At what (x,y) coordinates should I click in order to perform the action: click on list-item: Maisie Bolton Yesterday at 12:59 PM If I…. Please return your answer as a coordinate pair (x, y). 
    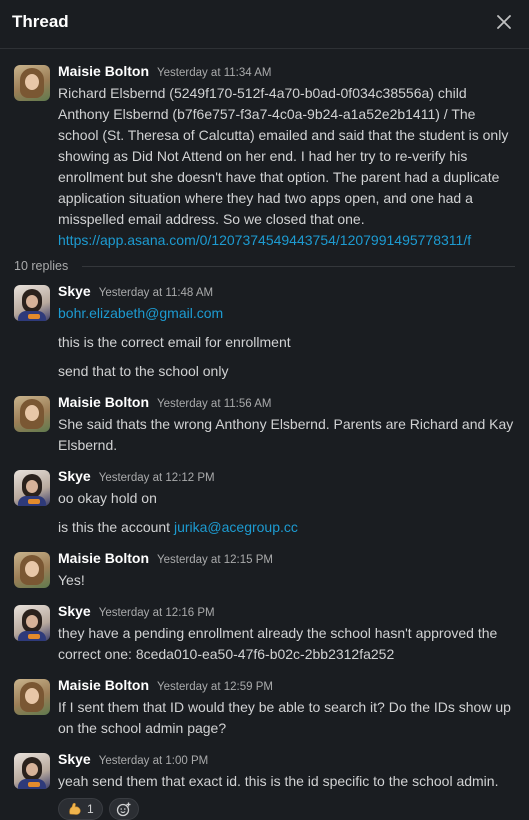
    Looking at the image, I should click on (264, 708).